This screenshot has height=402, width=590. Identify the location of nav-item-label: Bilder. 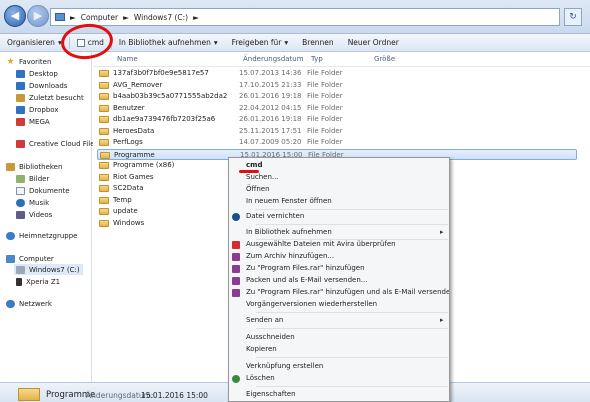
(39, 178).